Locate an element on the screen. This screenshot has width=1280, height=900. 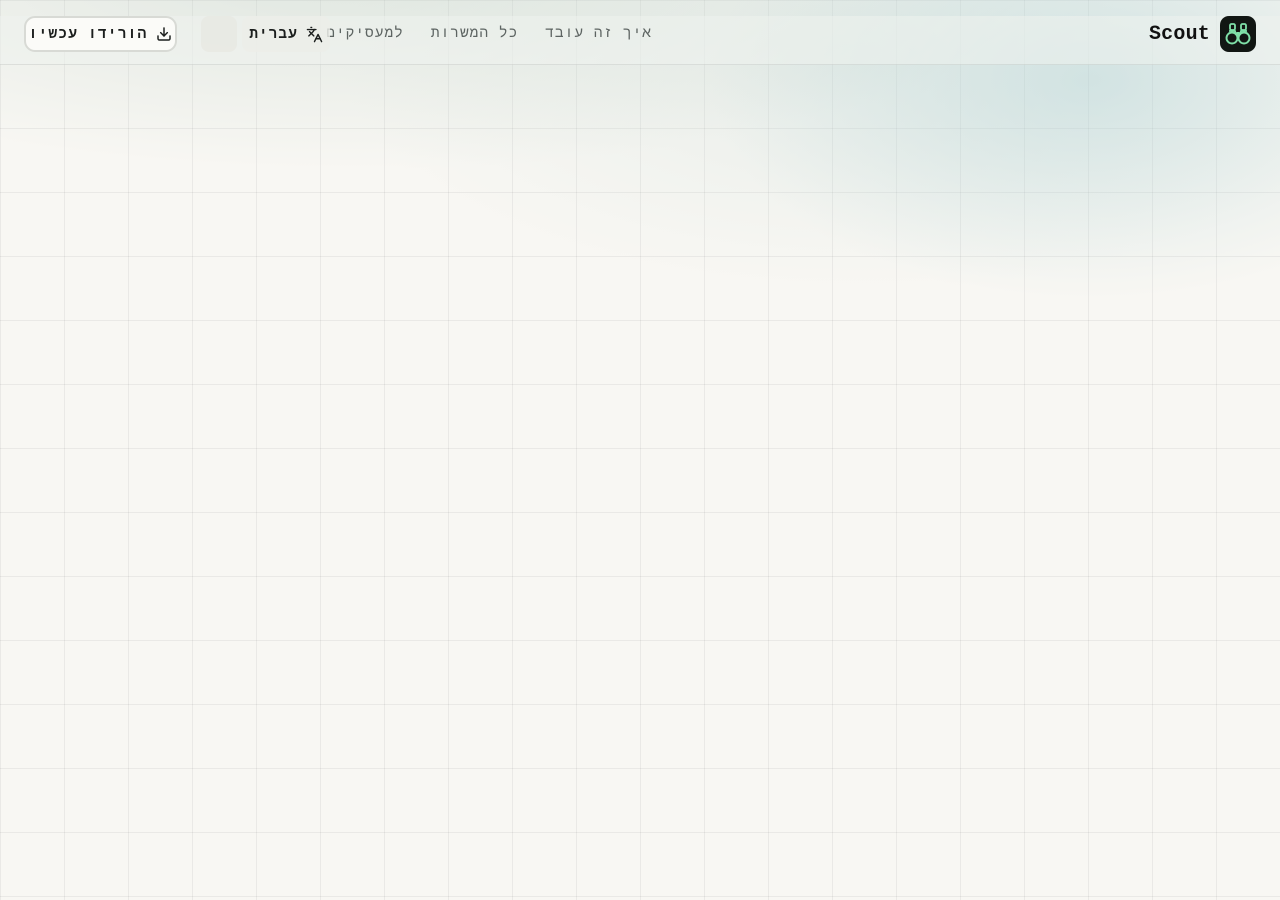
language-label: עברית is located at coordinates (273, 33).